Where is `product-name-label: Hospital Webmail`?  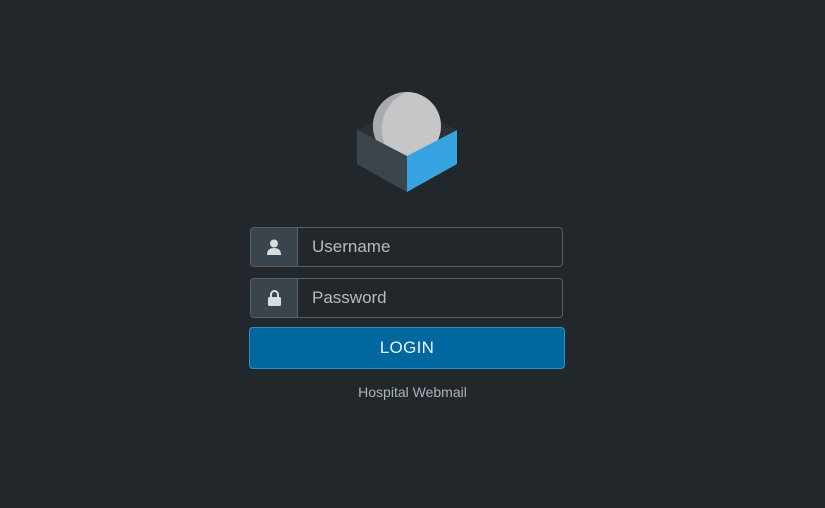
product-name-label: Hospital Webmail is located at coordinates (412, 392).